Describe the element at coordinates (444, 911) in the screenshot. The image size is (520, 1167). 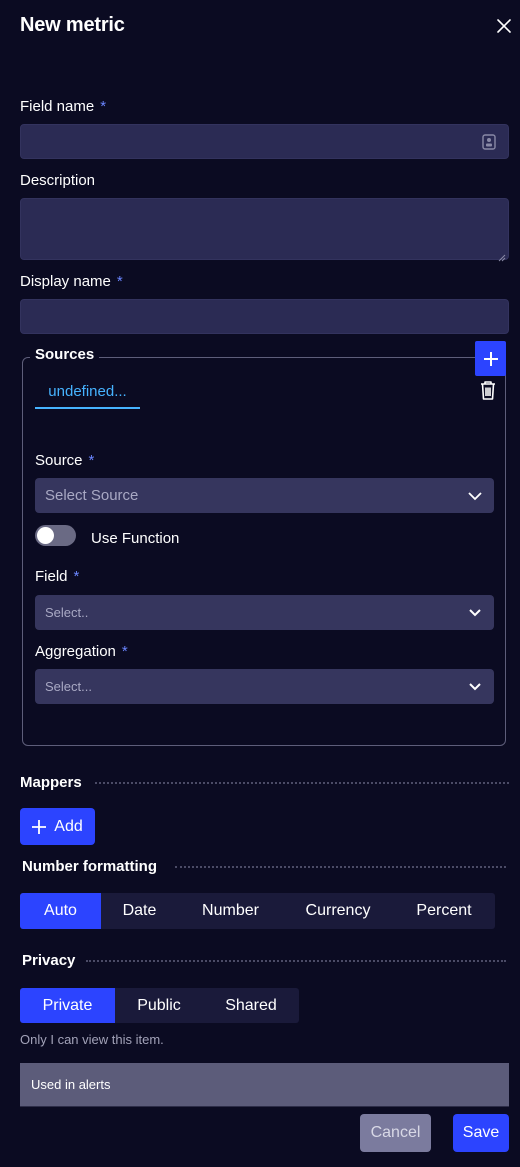
I see `format-option-percent: Percent` at that location.